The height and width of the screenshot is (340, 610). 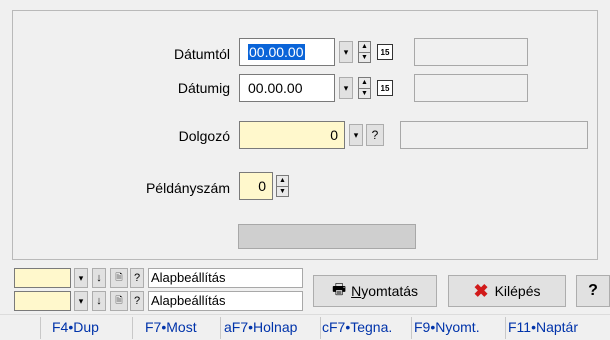 What do you see at coordinates (225, 278) in the screenshot?
I see `preset-1-name: Alapbeállítás` at bounding box center [225, 278].